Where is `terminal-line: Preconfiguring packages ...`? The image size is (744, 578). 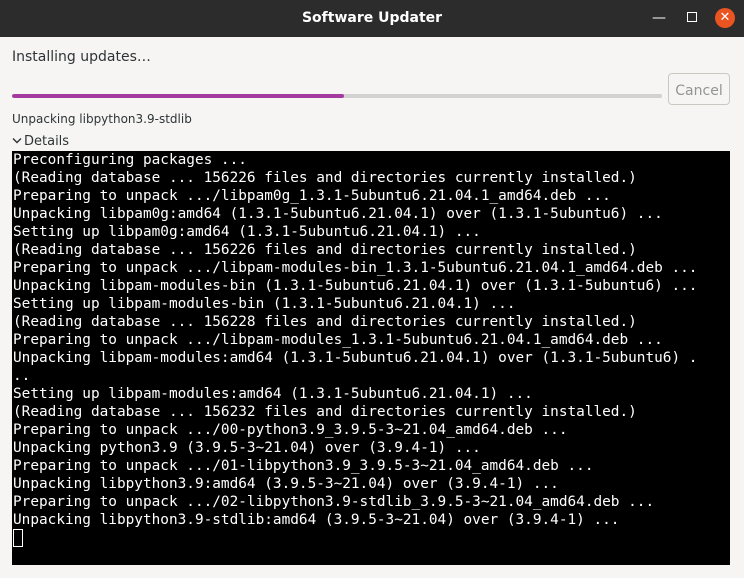 terminal-line: Preconfiguring packages ... is located at coordinates (130, 160).